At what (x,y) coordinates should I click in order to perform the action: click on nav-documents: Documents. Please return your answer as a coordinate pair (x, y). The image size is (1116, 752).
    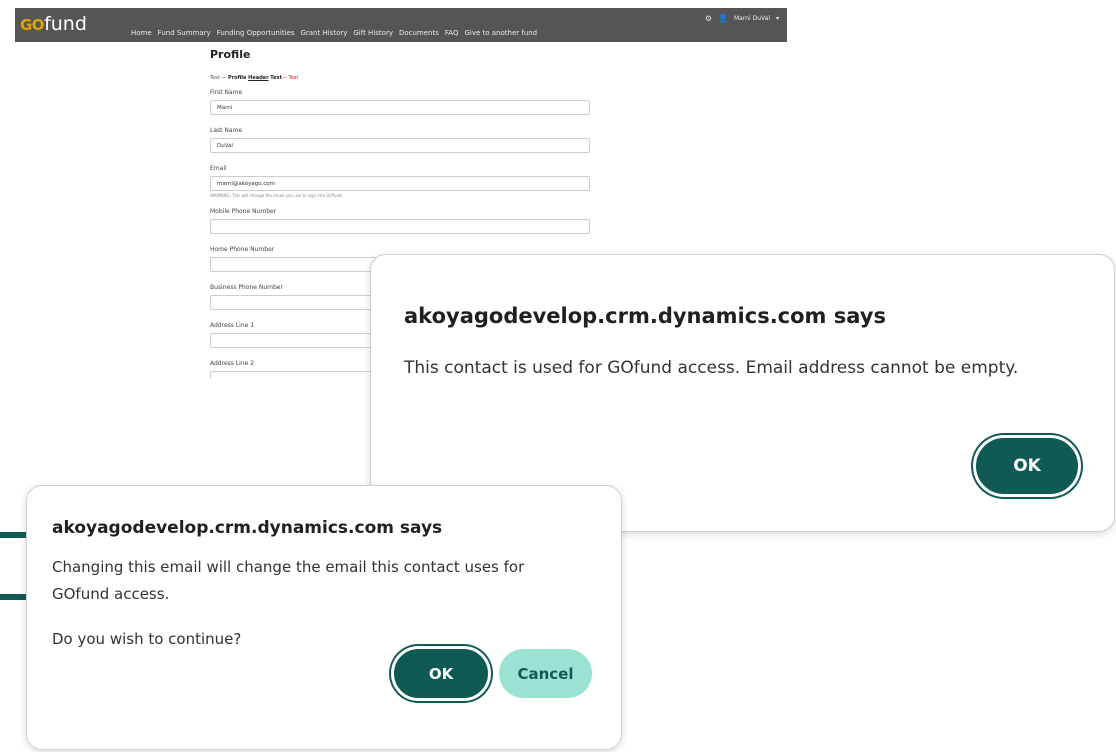
    Looking at the image, I should click on (419, 33).